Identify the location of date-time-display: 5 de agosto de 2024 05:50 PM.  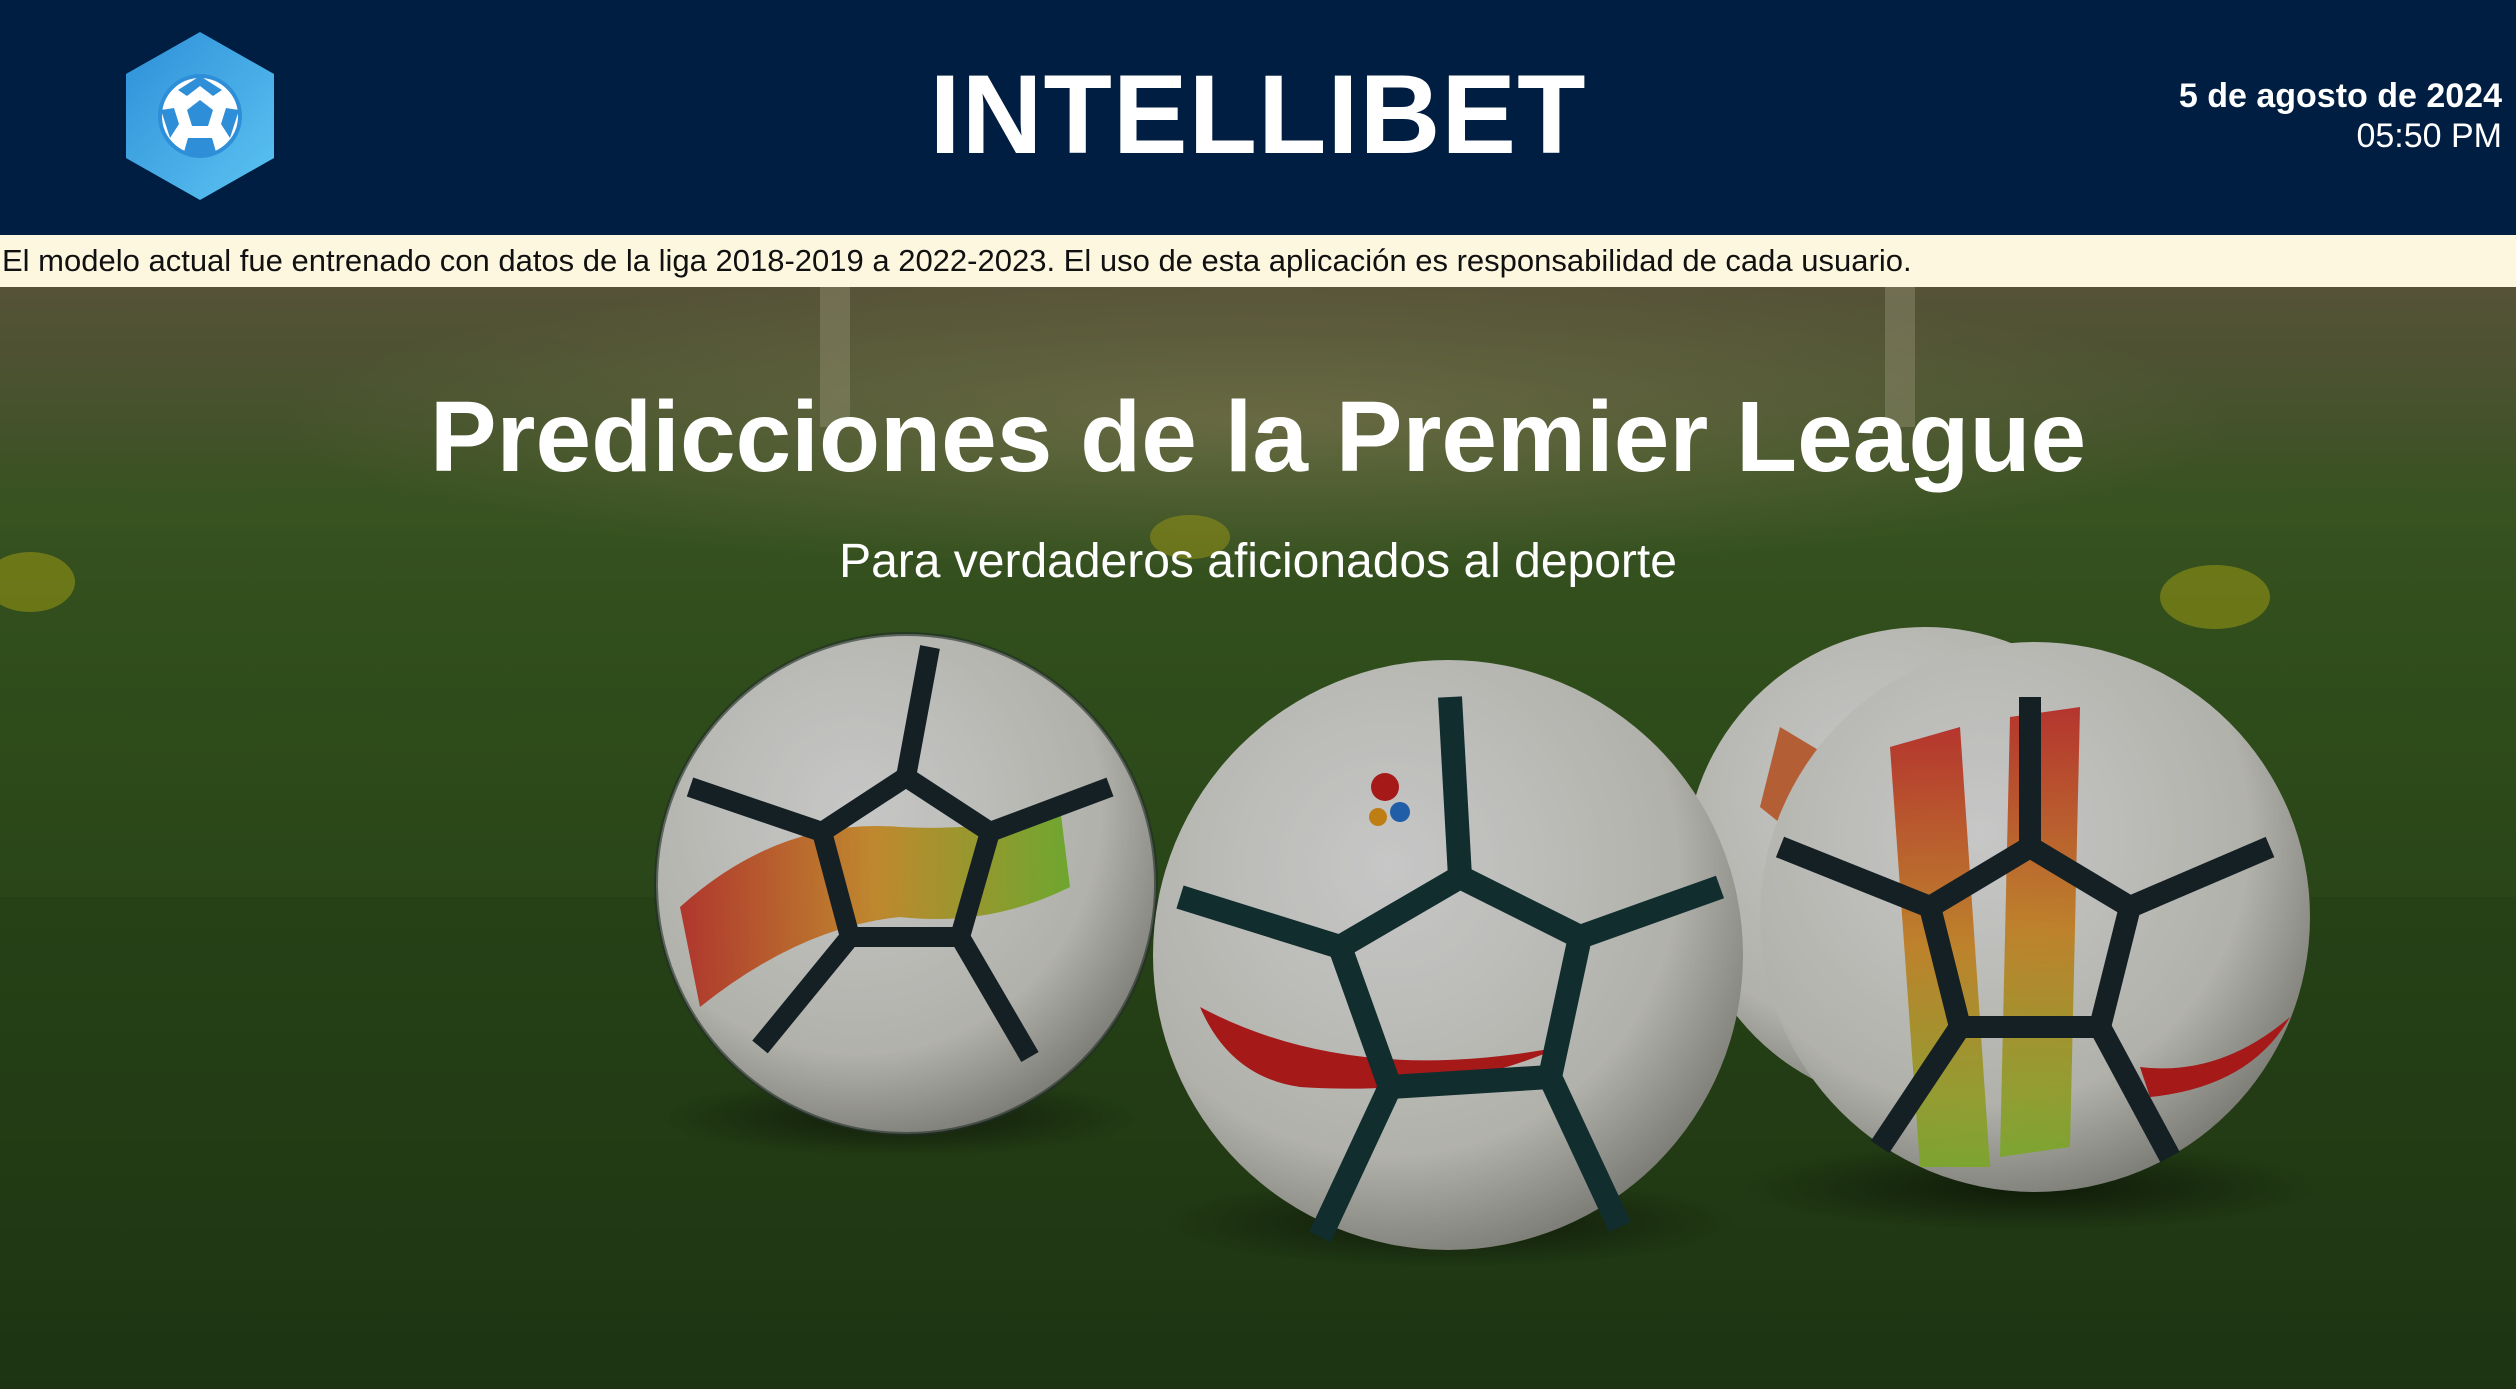
(2340, 116).